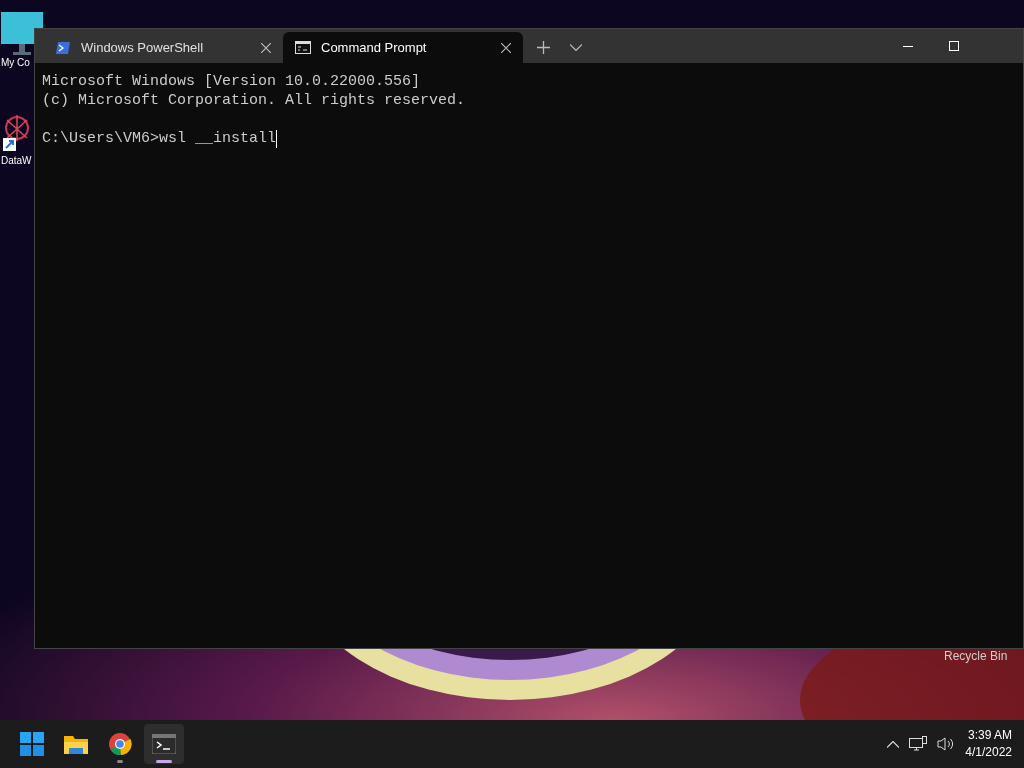  Describe the element at coordinates (76, 744) in the screenshot. I see `folder-icon` at that location.